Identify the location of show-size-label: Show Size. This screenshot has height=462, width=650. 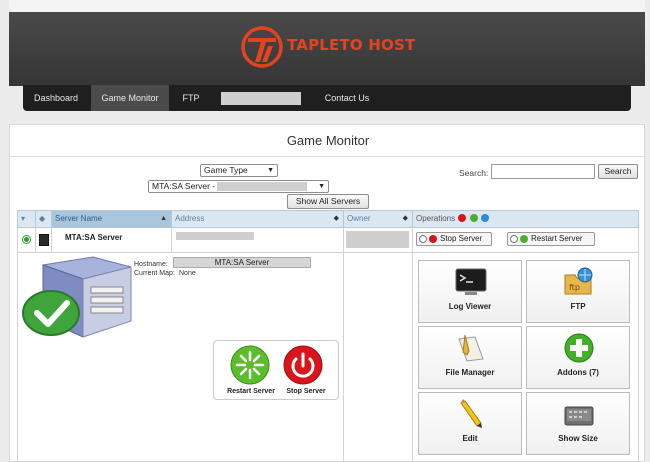
(578, 438).